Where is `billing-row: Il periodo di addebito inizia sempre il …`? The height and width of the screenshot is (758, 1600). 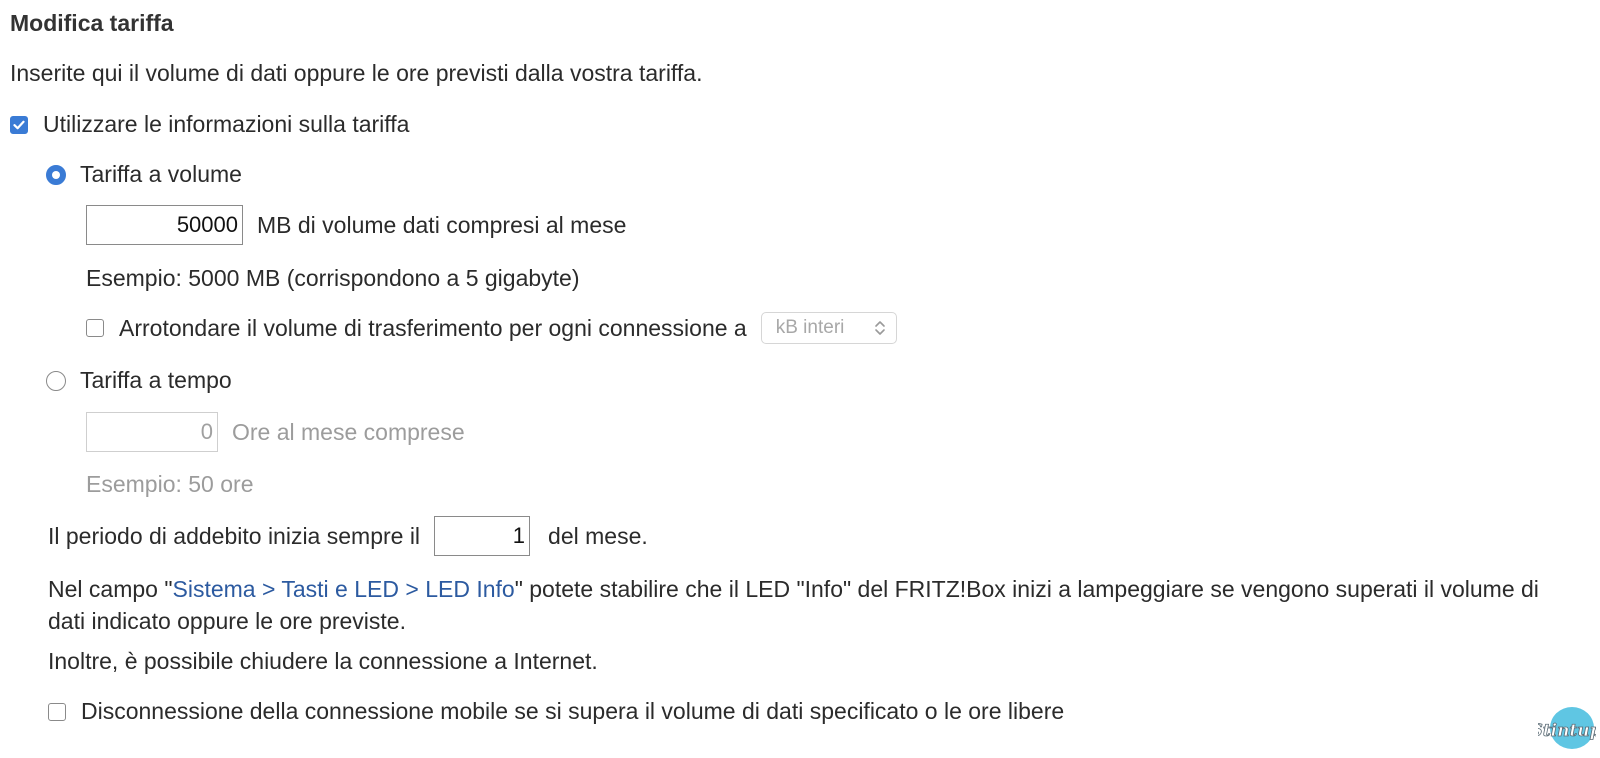 billing-row: Il periodo di addebito inizia sempre il … is located at coordinates (348, 536).